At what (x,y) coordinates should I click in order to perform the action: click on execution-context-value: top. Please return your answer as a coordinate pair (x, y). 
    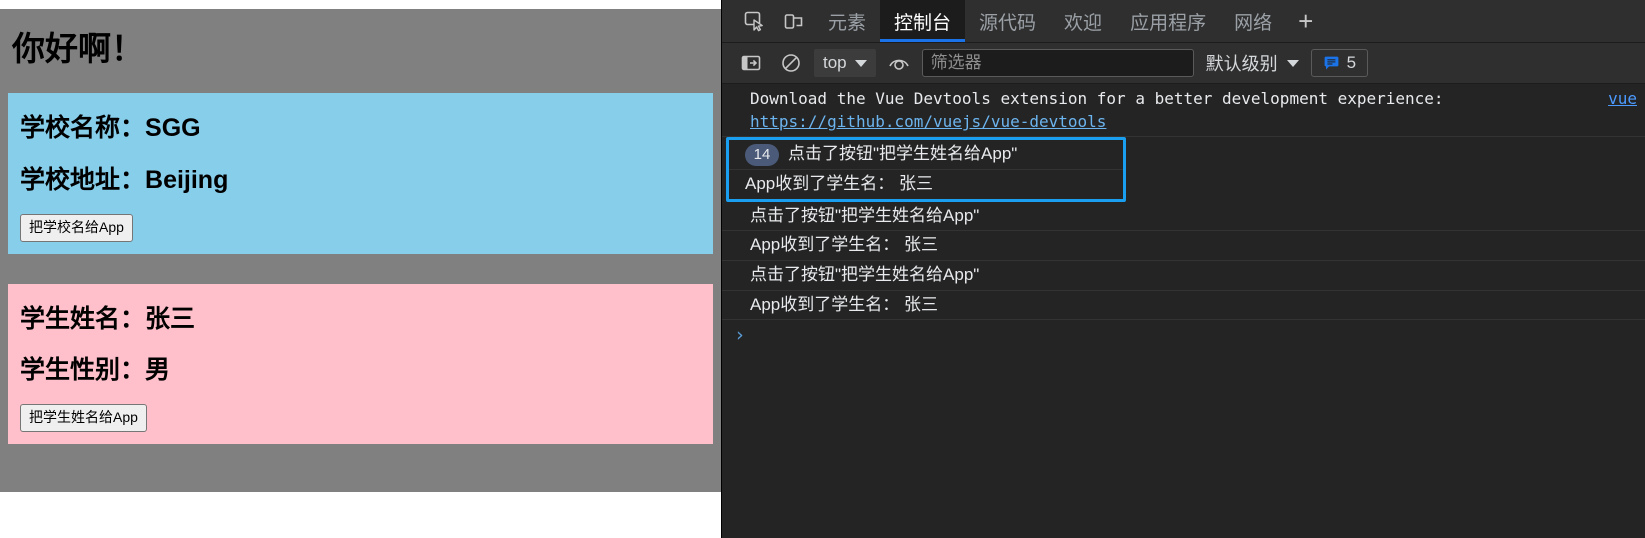
    Looking at the image, I should click on (835, 62).